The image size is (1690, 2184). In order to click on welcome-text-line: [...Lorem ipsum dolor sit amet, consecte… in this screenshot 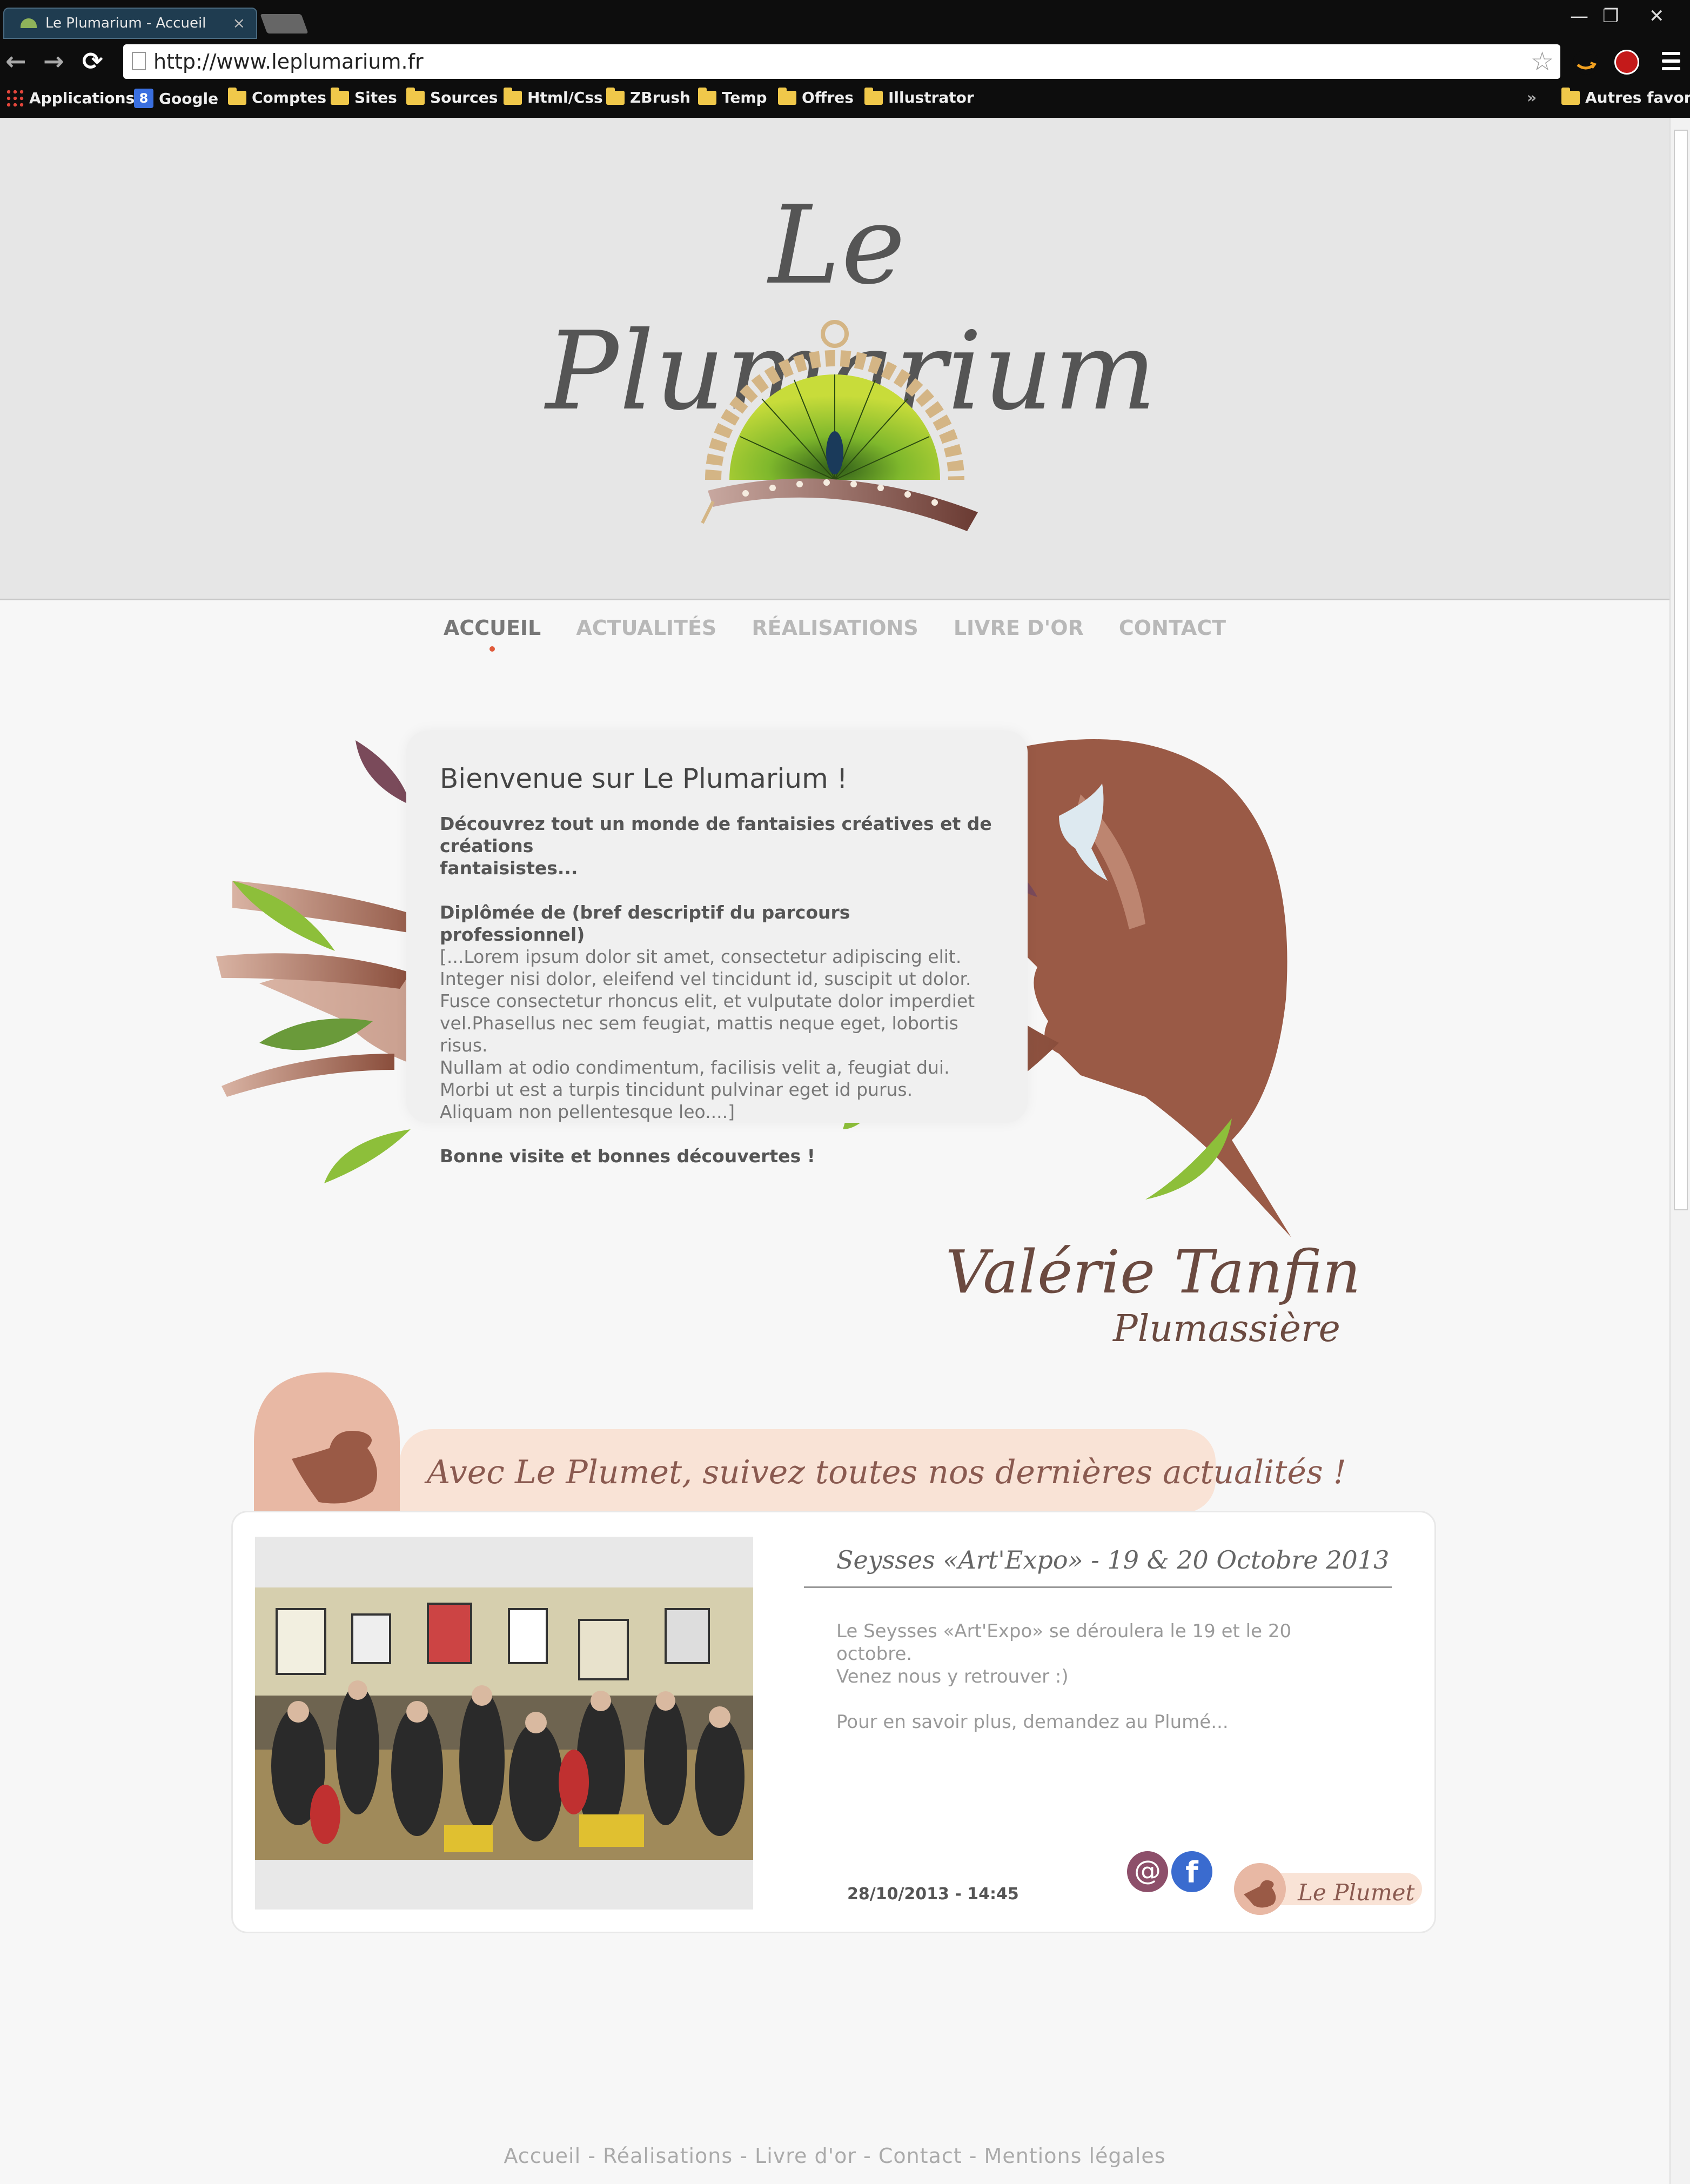, I will do `click(701, 957)`.